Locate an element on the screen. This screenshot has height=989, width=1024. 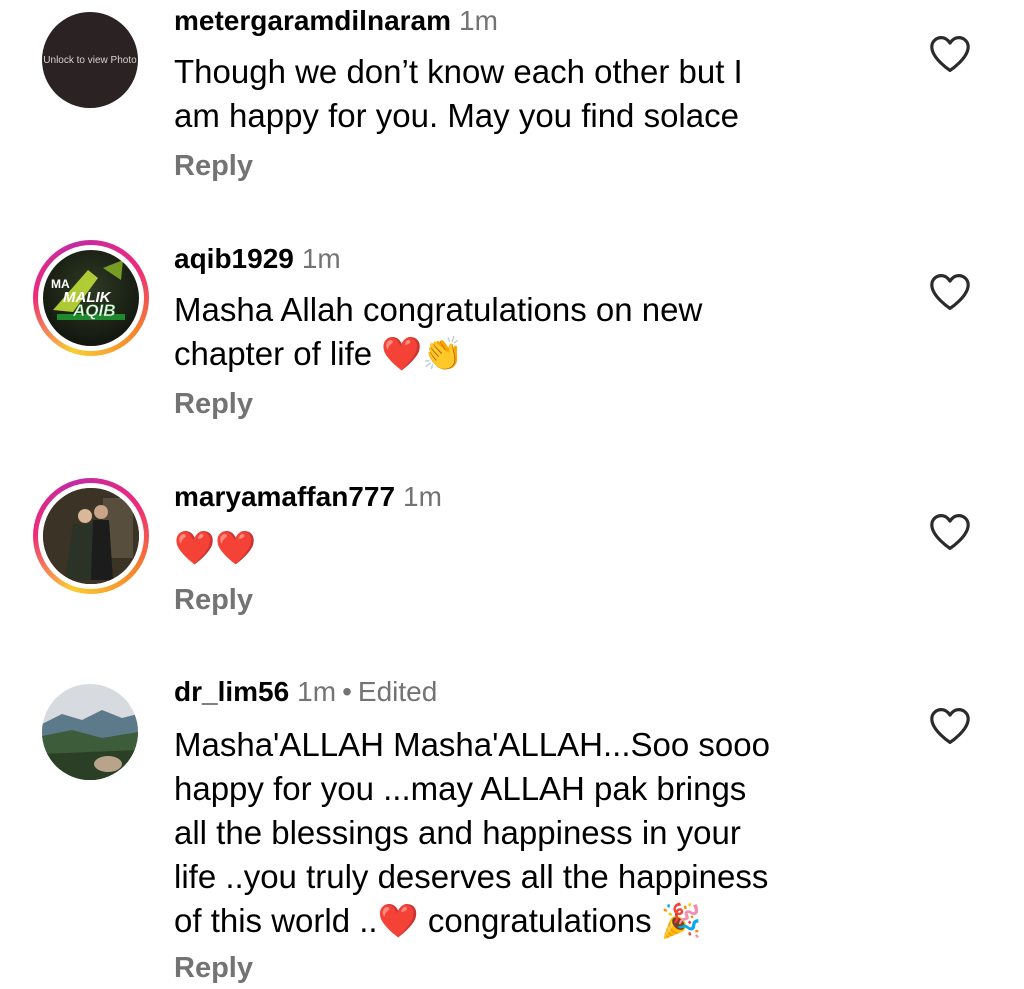
username: maryamaffan777 is located at coordinates (284, 496).